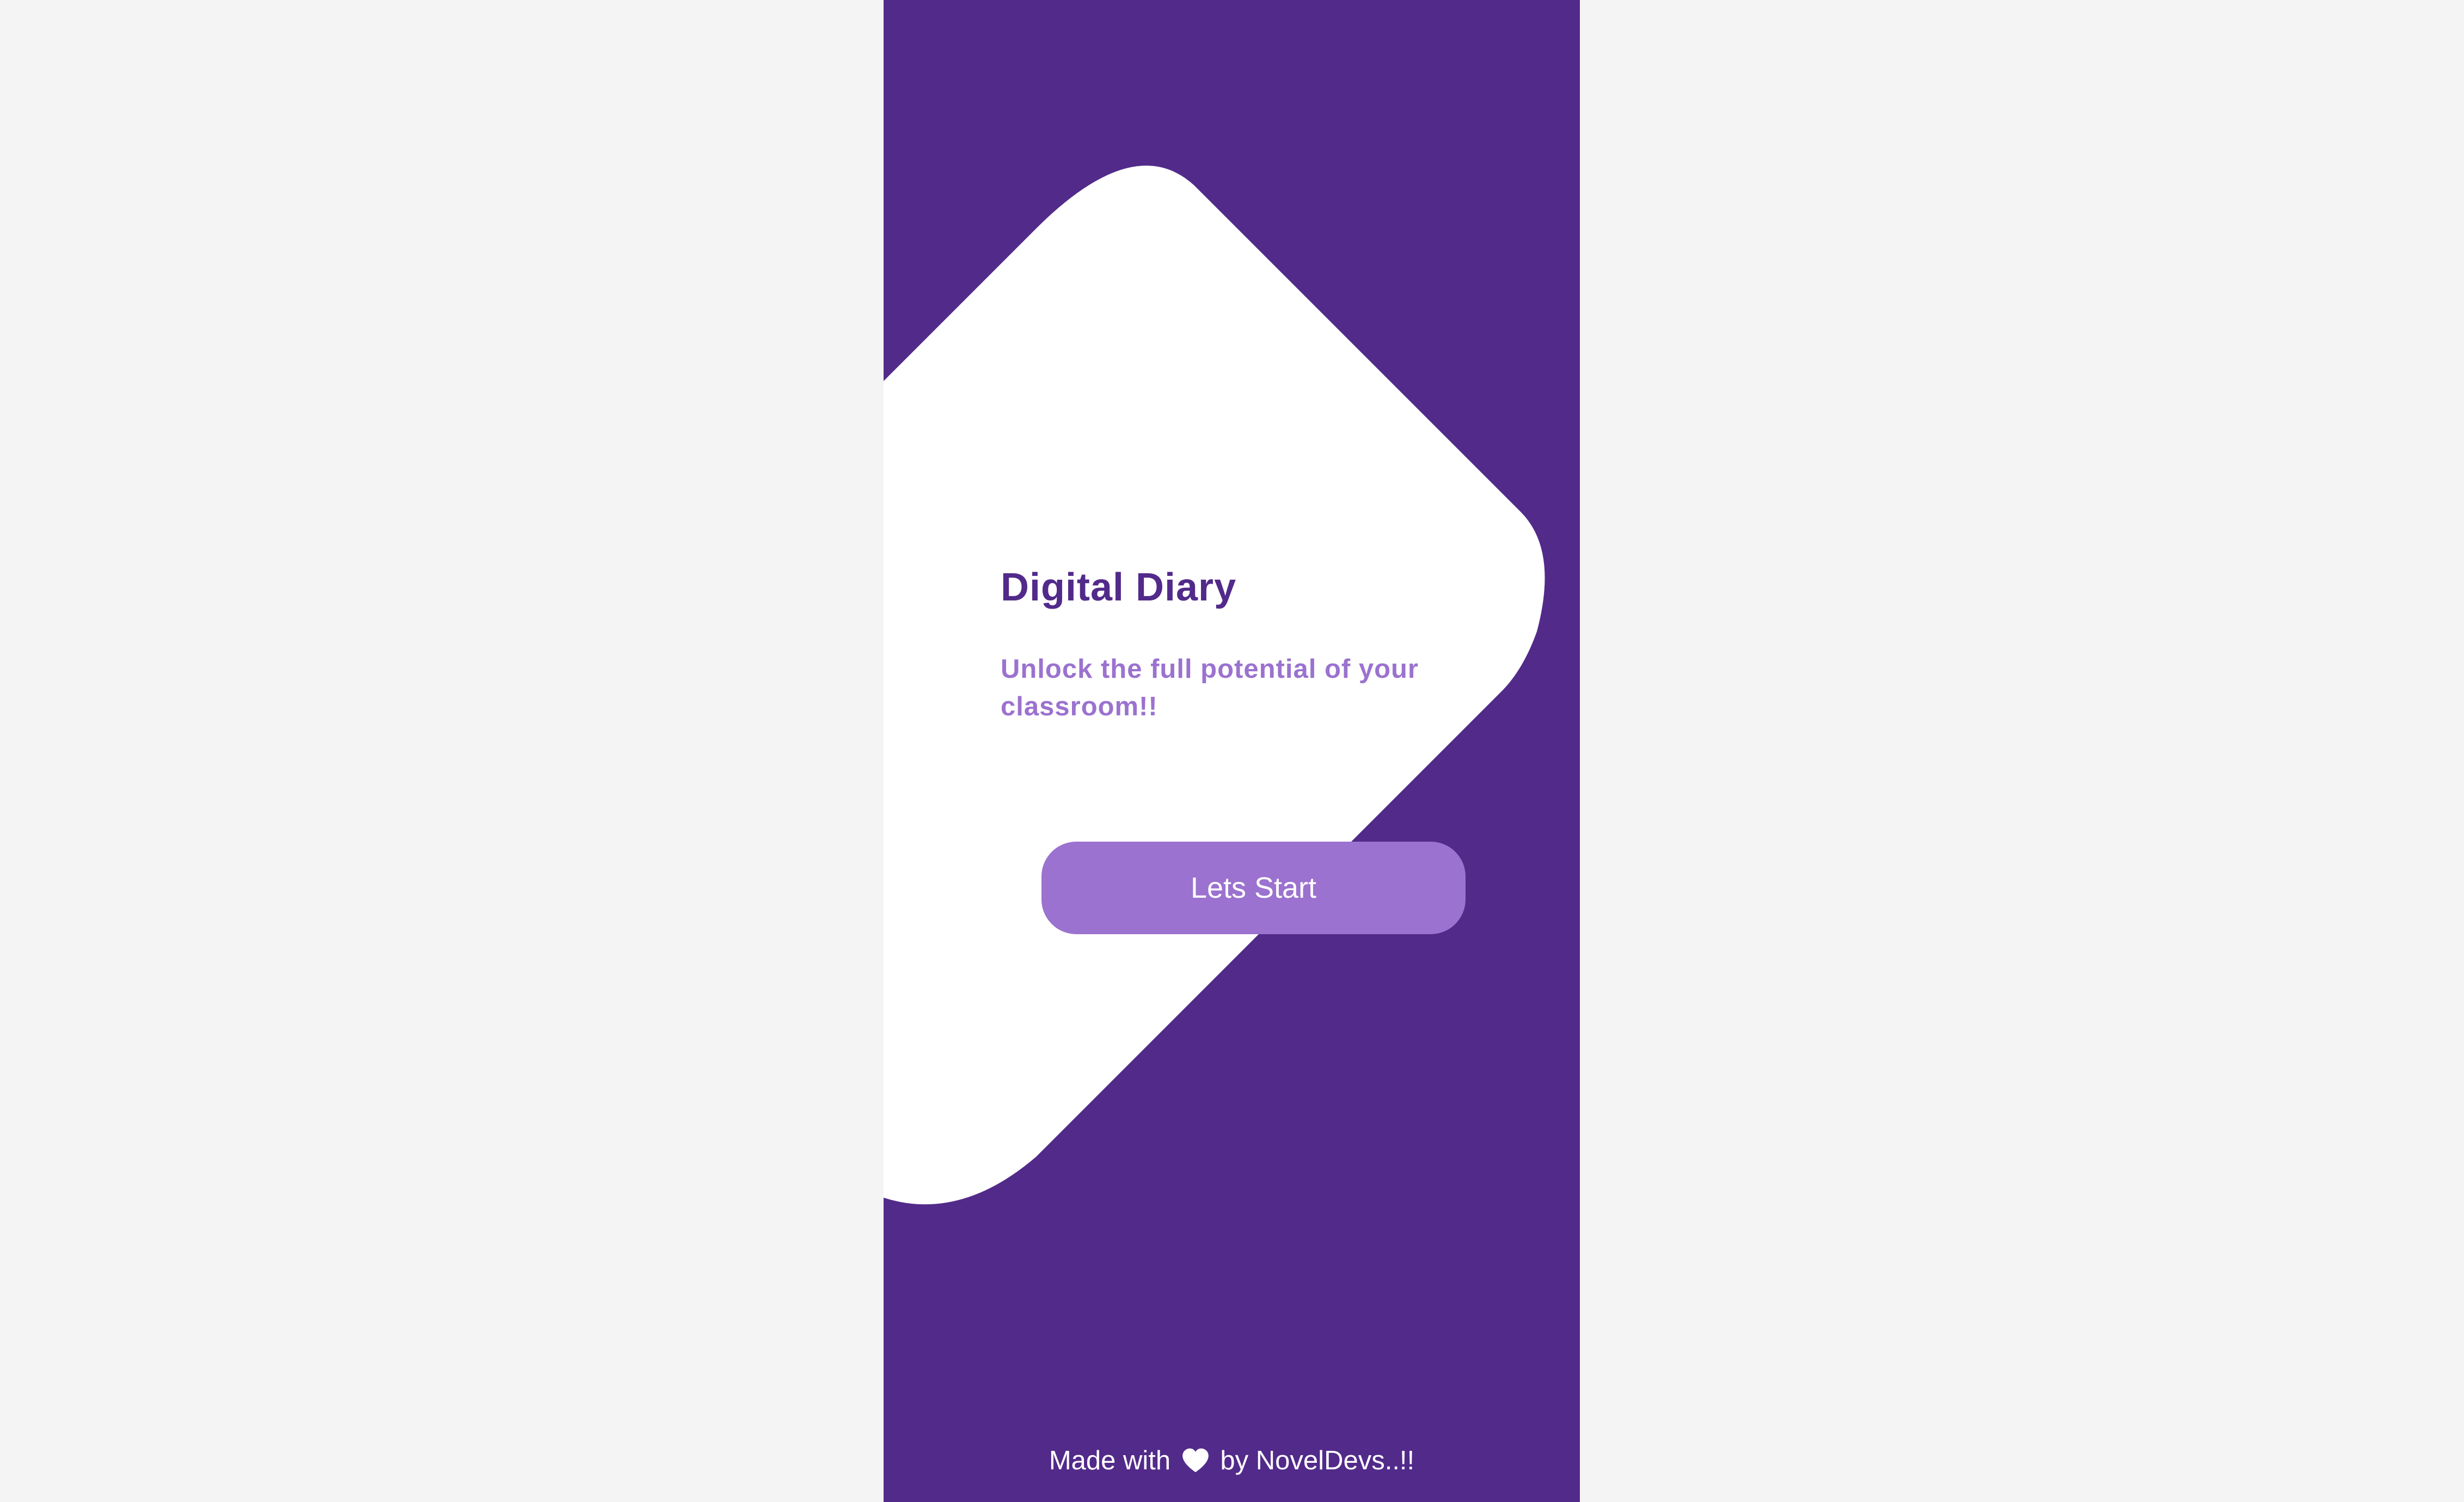  I want to click on footer-prefix: Made with, so click(1110, 1460).